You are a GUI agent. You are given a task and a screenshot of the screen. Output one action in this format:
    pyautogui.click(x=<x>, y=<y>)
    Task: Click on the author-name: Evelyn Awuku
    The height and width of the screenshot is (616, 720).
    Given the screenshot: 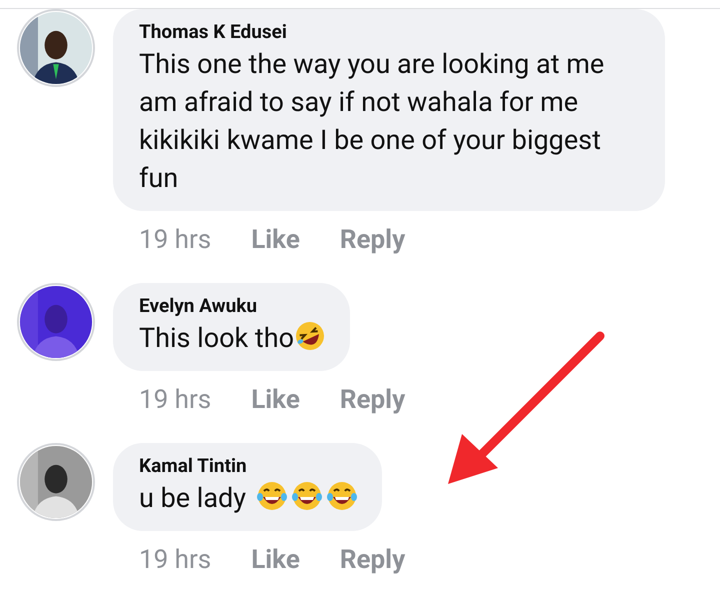 What is the action you would take?
    pyautogui.click(x=232, y=306)
    